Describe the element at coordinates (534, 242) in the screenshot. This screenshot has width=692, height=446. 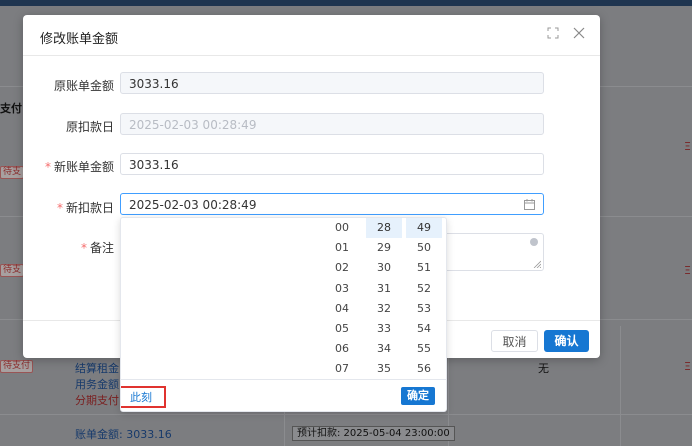
I see `clear-icon` at that location.